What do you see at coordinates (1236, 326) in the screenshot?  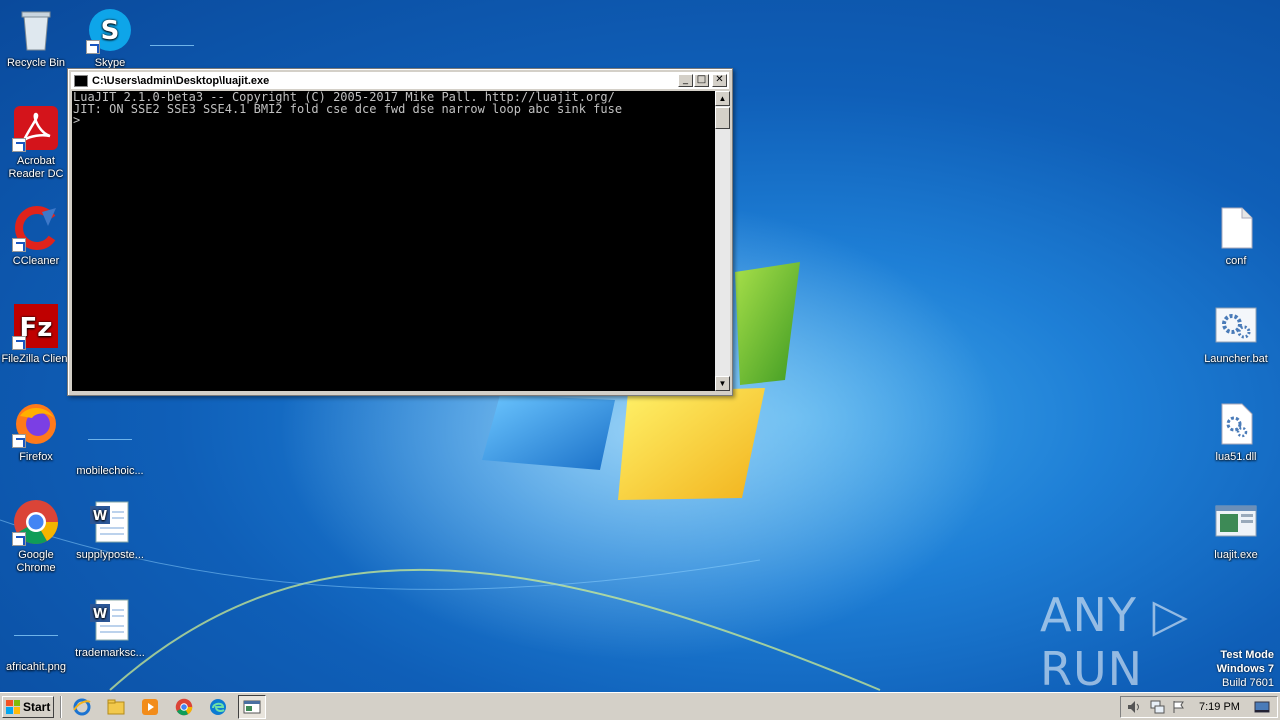 I see `batch-file-icon` at bounding box center [1236, 326].